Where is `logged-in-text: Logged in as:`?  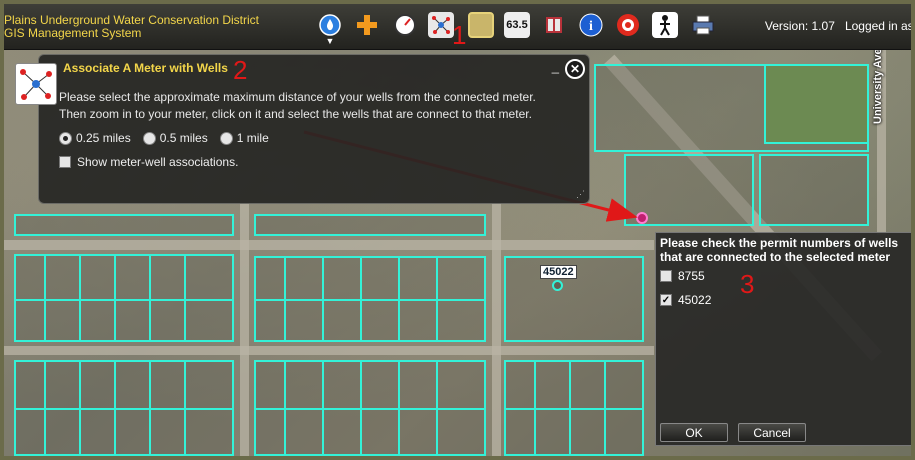 logged-in-text: Logged in as: is located at coordinates (879, 26).